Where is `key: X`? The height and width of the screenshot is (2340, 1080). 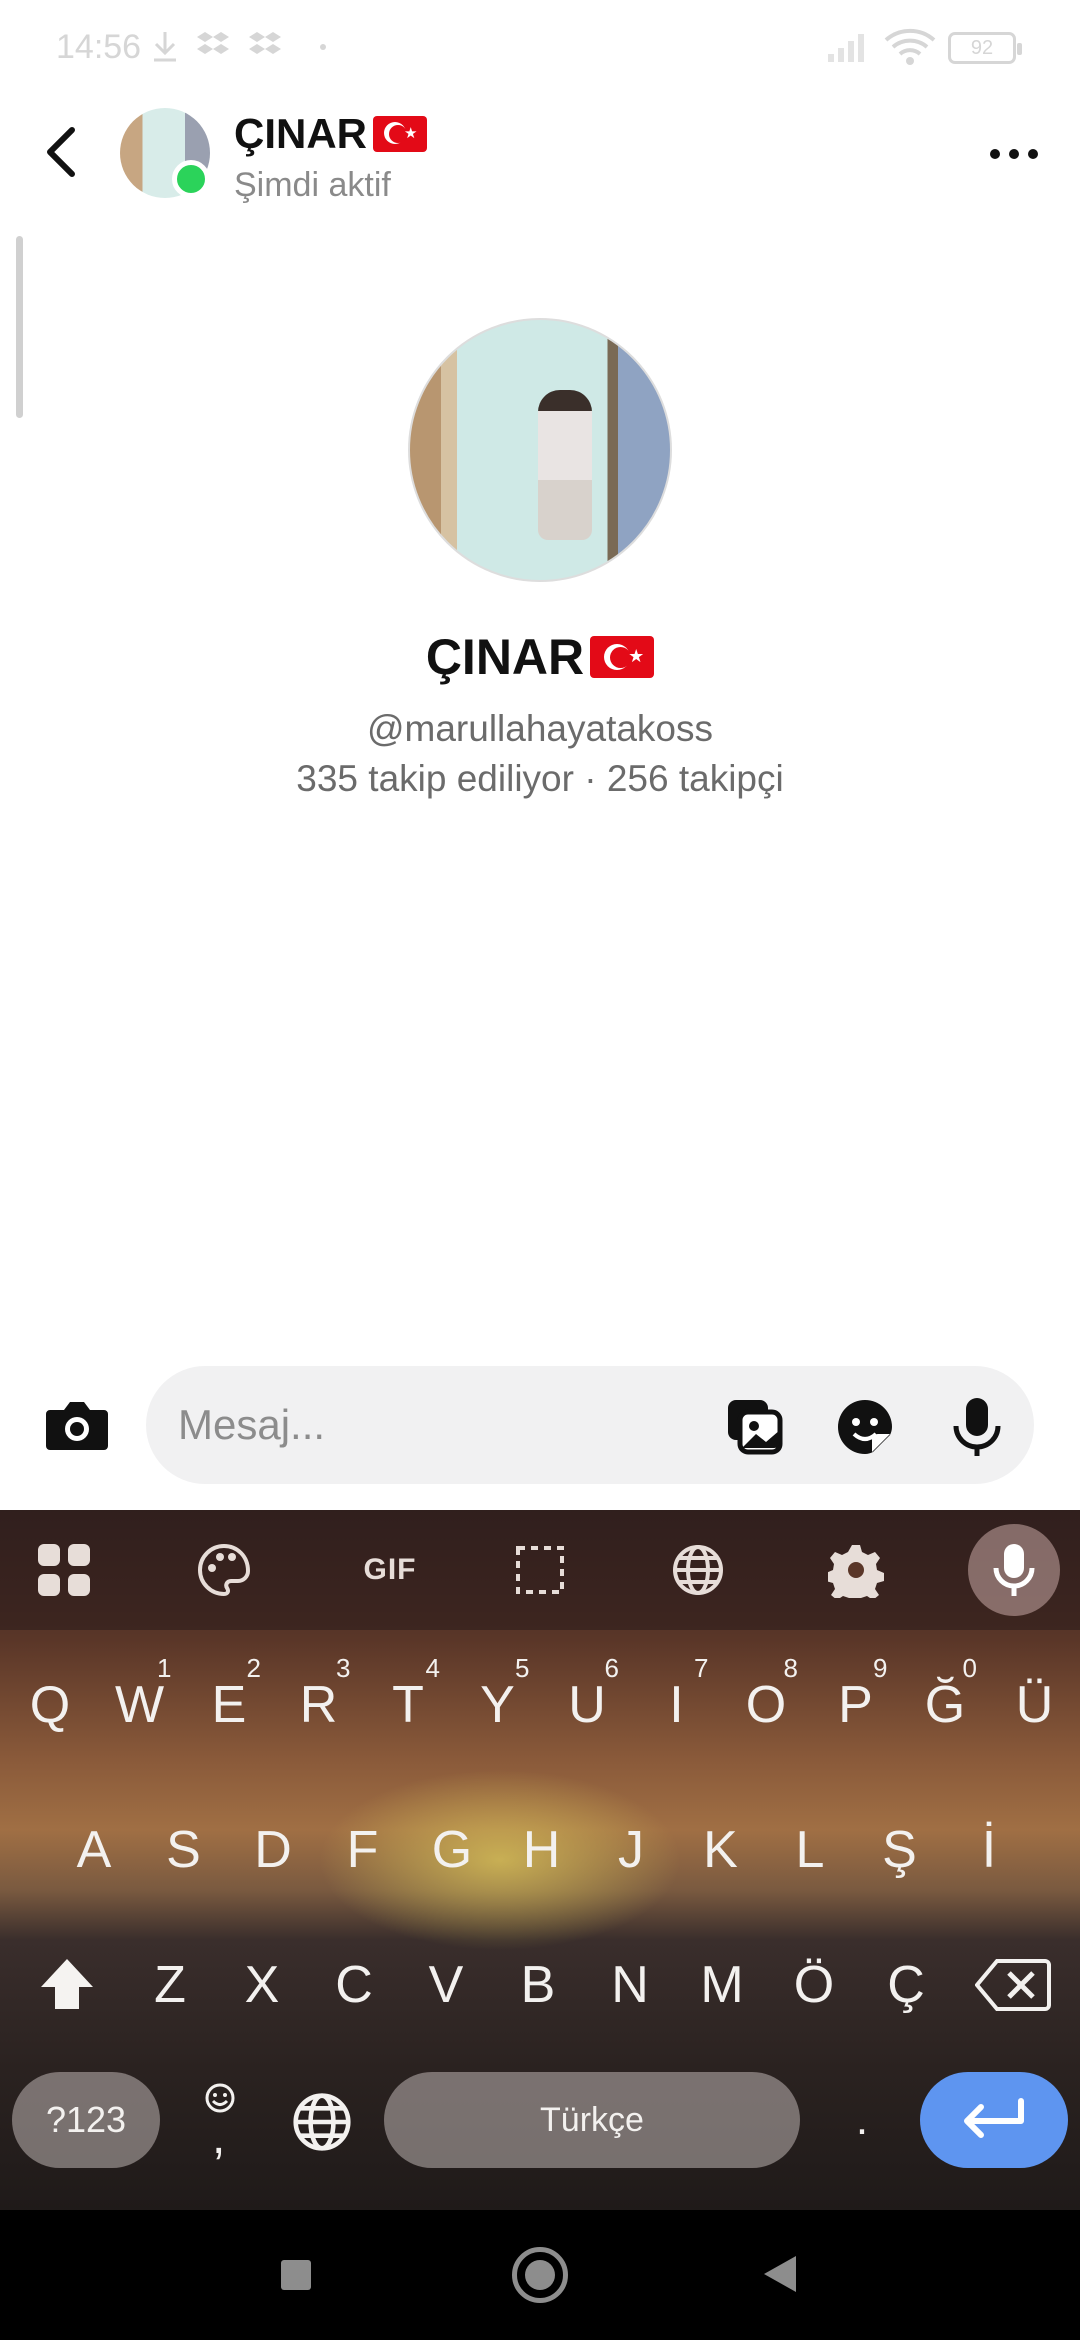 key: X is located at coordinates (262, 1985).